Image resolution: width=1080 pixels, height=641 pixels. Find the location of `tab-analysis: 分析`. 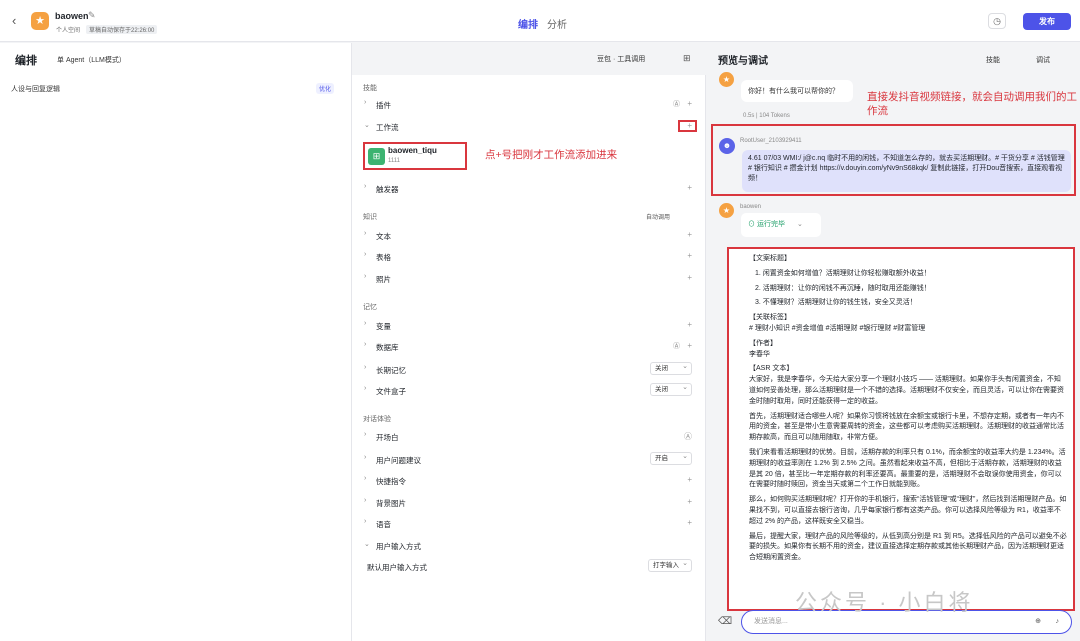

tab-analysis: 分析 is located at coordinates (557, 23).